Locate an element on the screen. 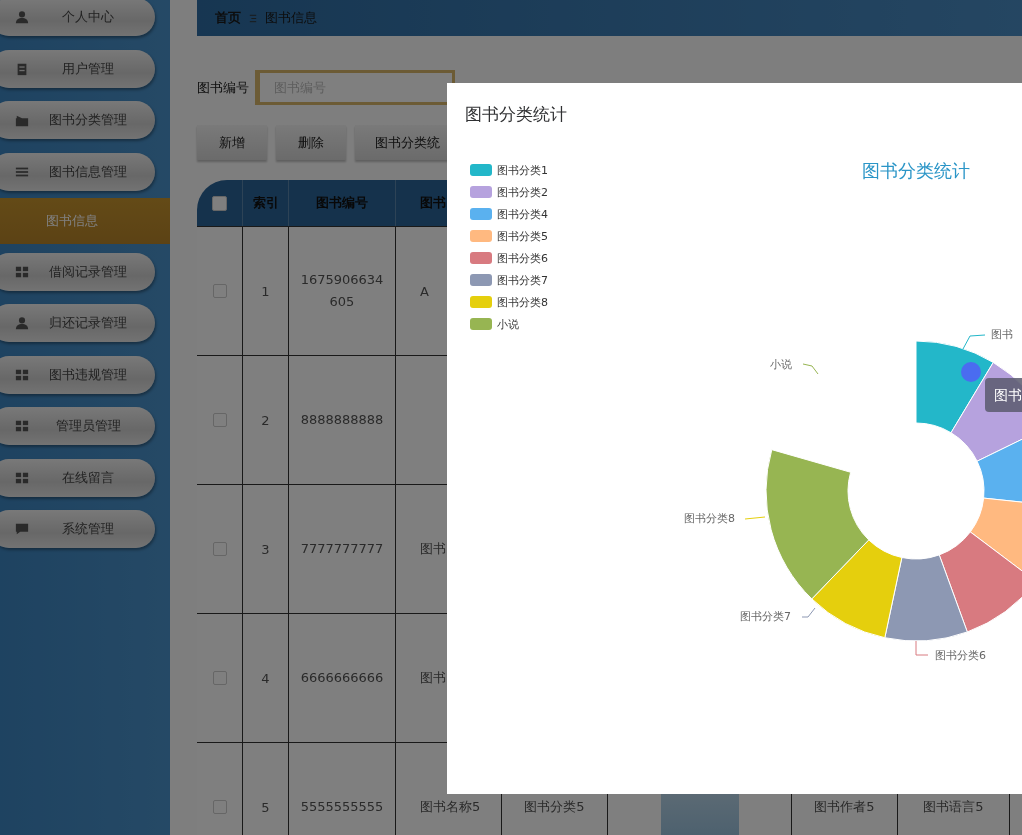 The image size is (1022, 835). table-cell: 4 is located at coordinates (265, 678).